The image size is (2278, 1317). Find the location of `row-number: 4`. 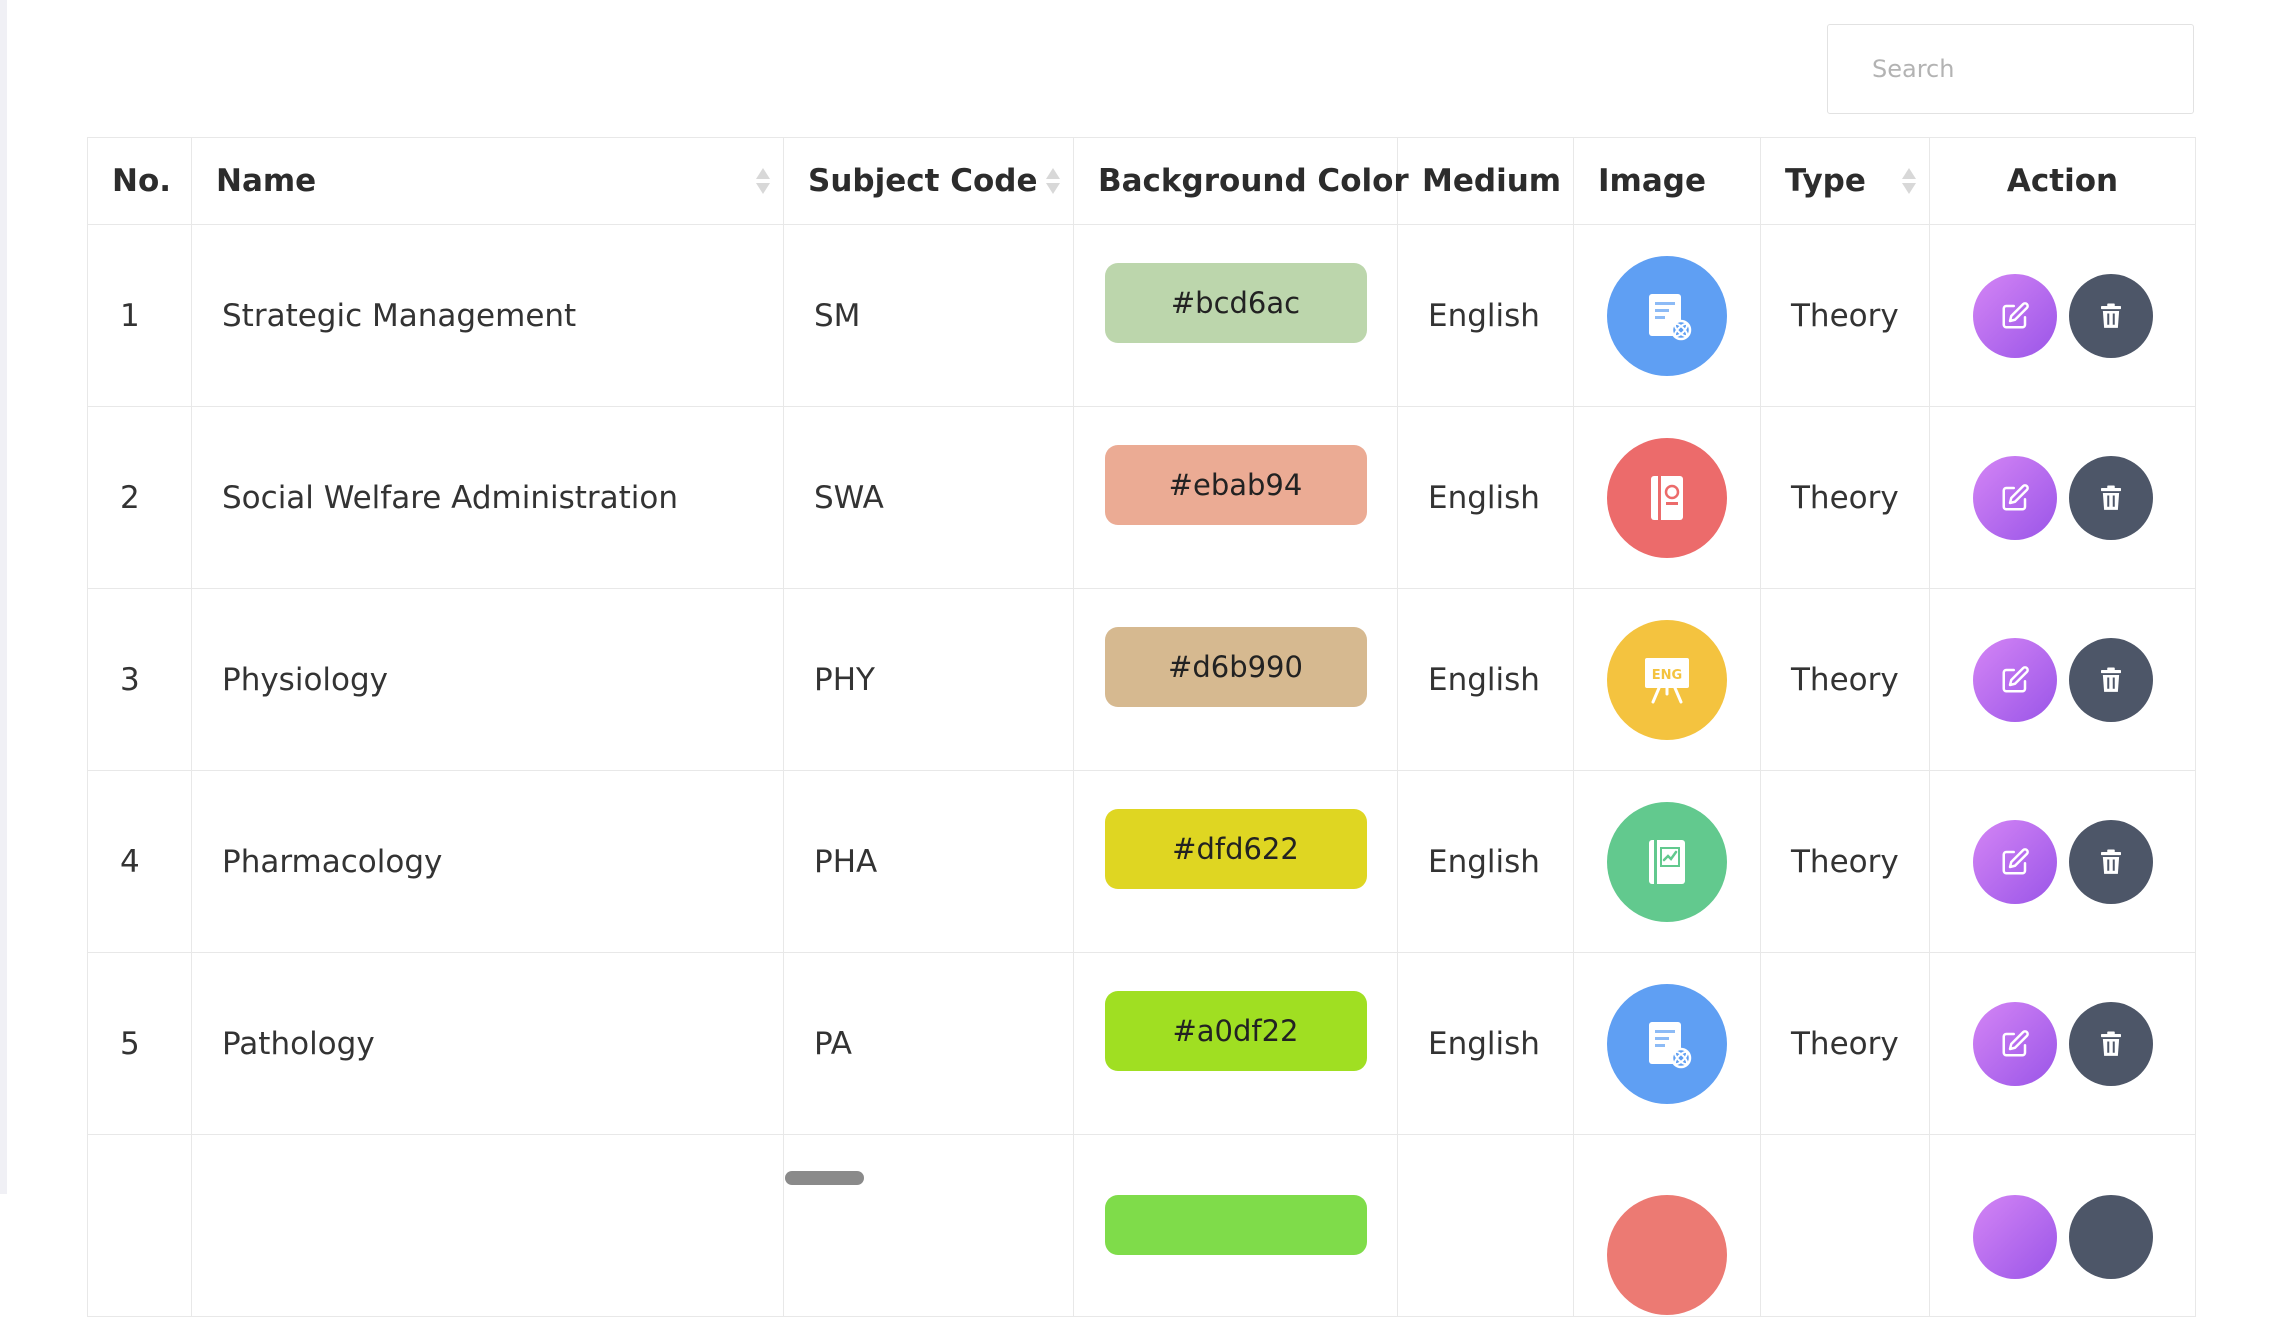

row-number: 4 is located at coordinates (139, 861).